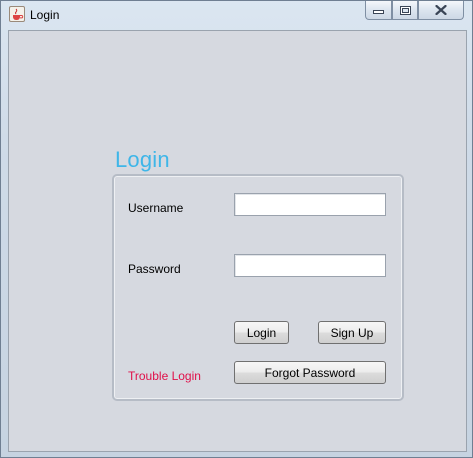 Image resolution: width=473 pixels, height=458 pixels. What do you see at coordinates (352, 332) in the screenshot?
I see `sign-up-button: Sign Up` at bounding box center [352, 332].